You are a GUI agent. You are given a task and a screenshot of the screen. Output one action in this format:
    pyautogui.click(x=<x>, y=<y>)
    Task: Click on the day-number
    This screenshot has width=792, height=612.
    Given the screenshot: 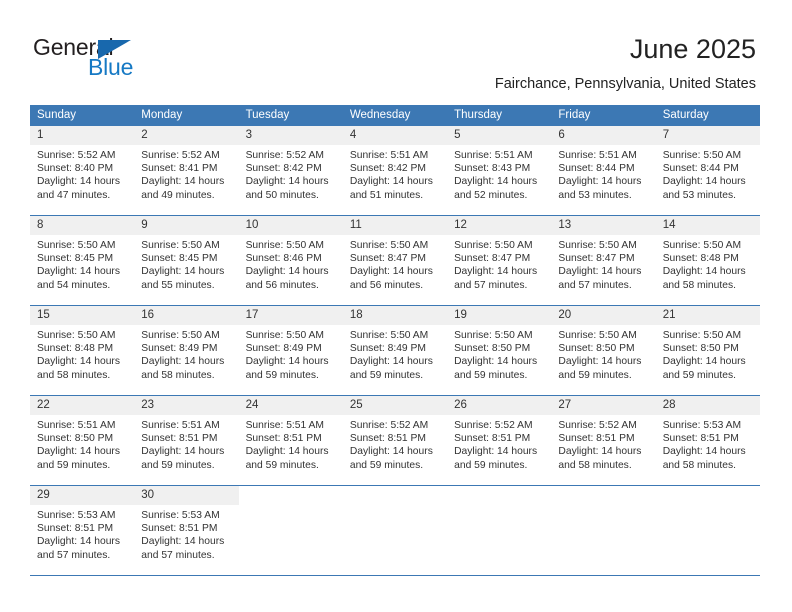 What is the action you would take?
    pyautogui.click(x=291, y=495)
    